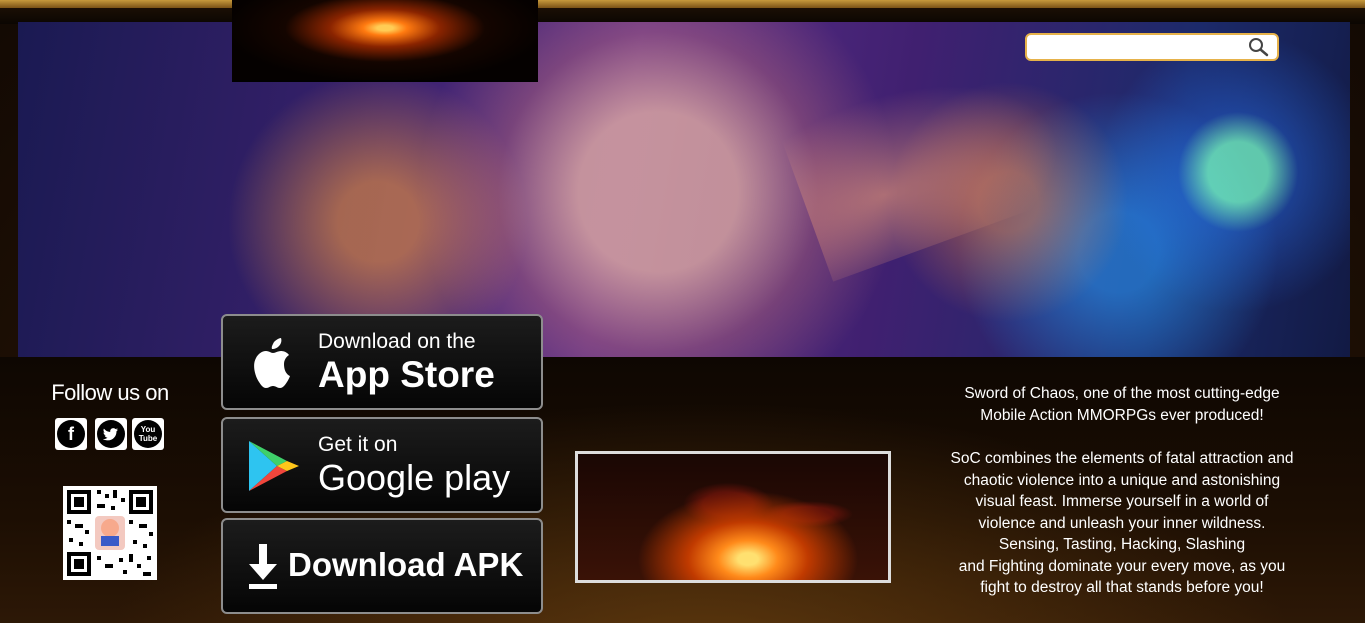 Image resolution: width=1365 pixels, height=623 pixels. Describe the element at coordinates (272, 363) in the screenshot. I see `apple-icon` at that location.